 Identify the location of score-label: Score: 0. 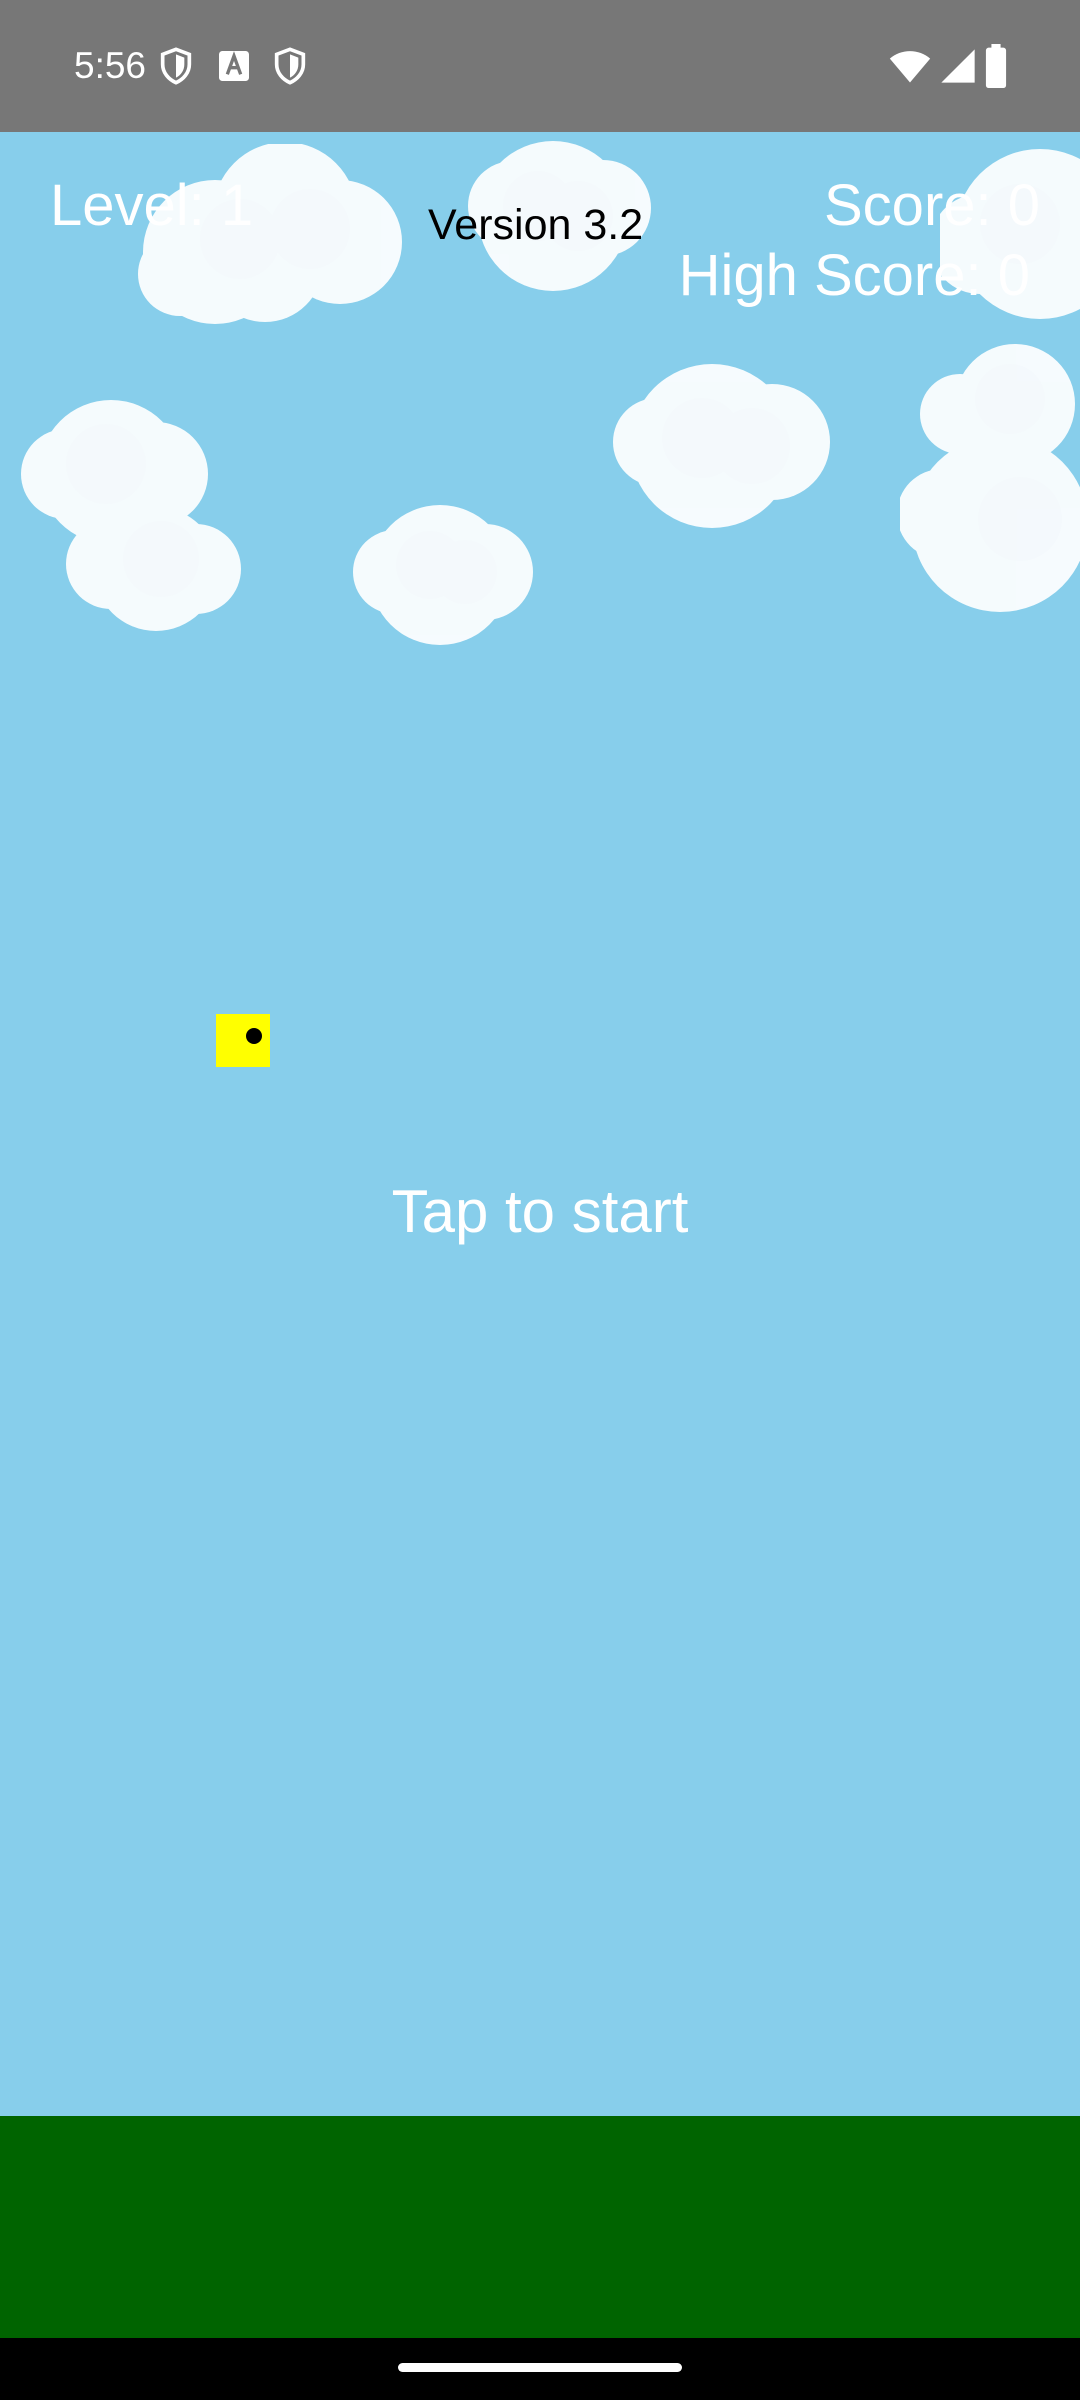
(932, 205).